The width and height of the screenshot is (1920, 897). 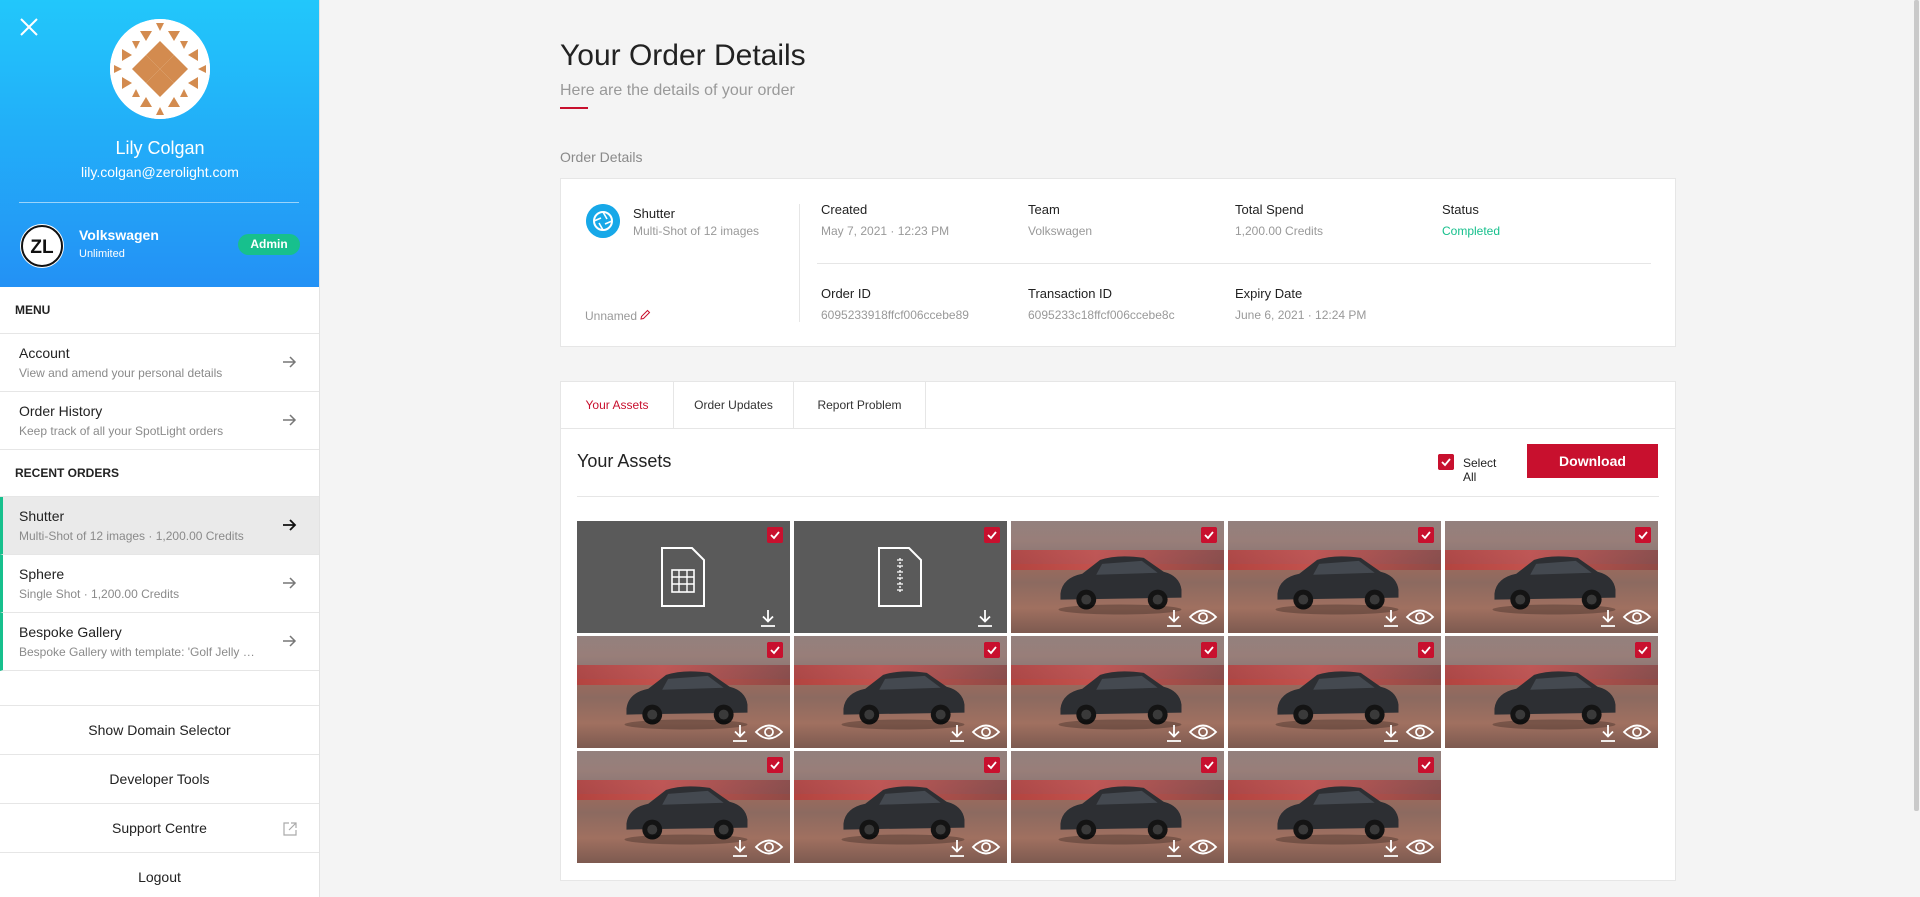 What do you see at coordinates (1916, 405) in the screenshot?
I see `scrollbar` at bounding box center [1916, 405].